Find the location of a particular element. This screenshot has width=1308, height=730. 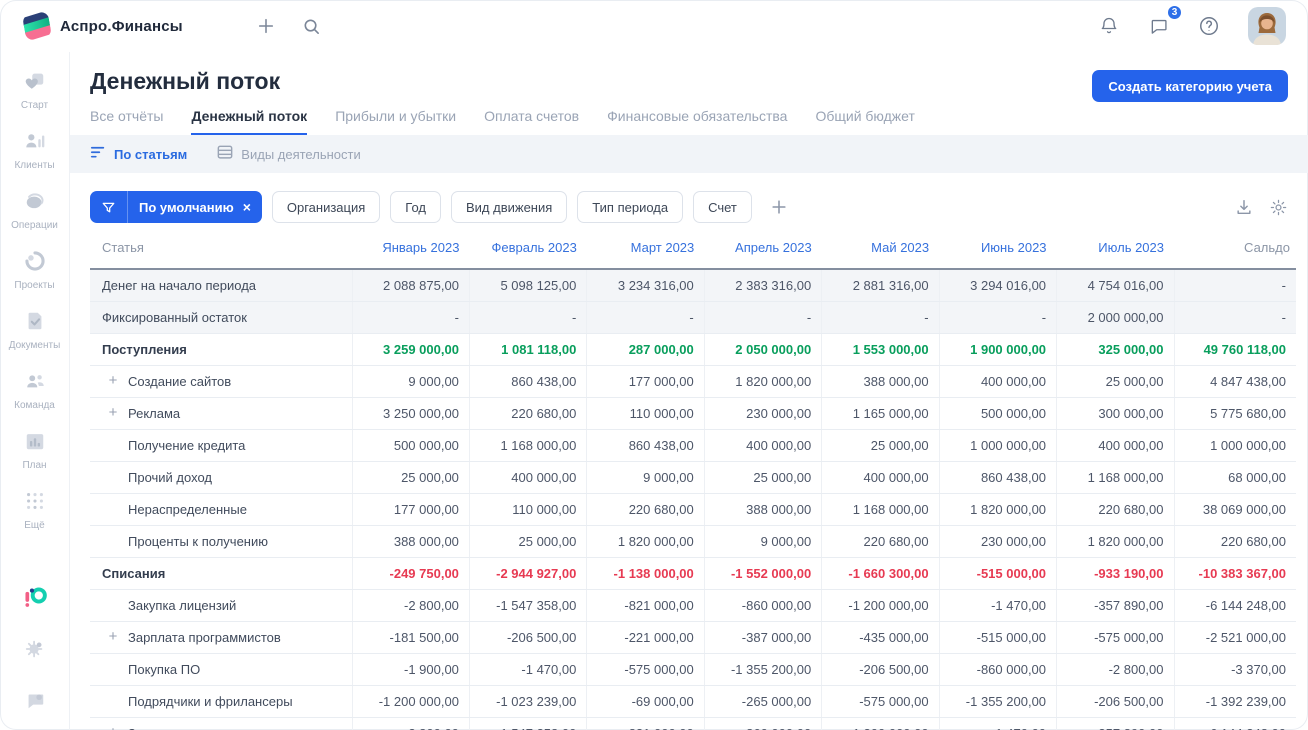

support-chat-button is located at coordinates (35, 702).